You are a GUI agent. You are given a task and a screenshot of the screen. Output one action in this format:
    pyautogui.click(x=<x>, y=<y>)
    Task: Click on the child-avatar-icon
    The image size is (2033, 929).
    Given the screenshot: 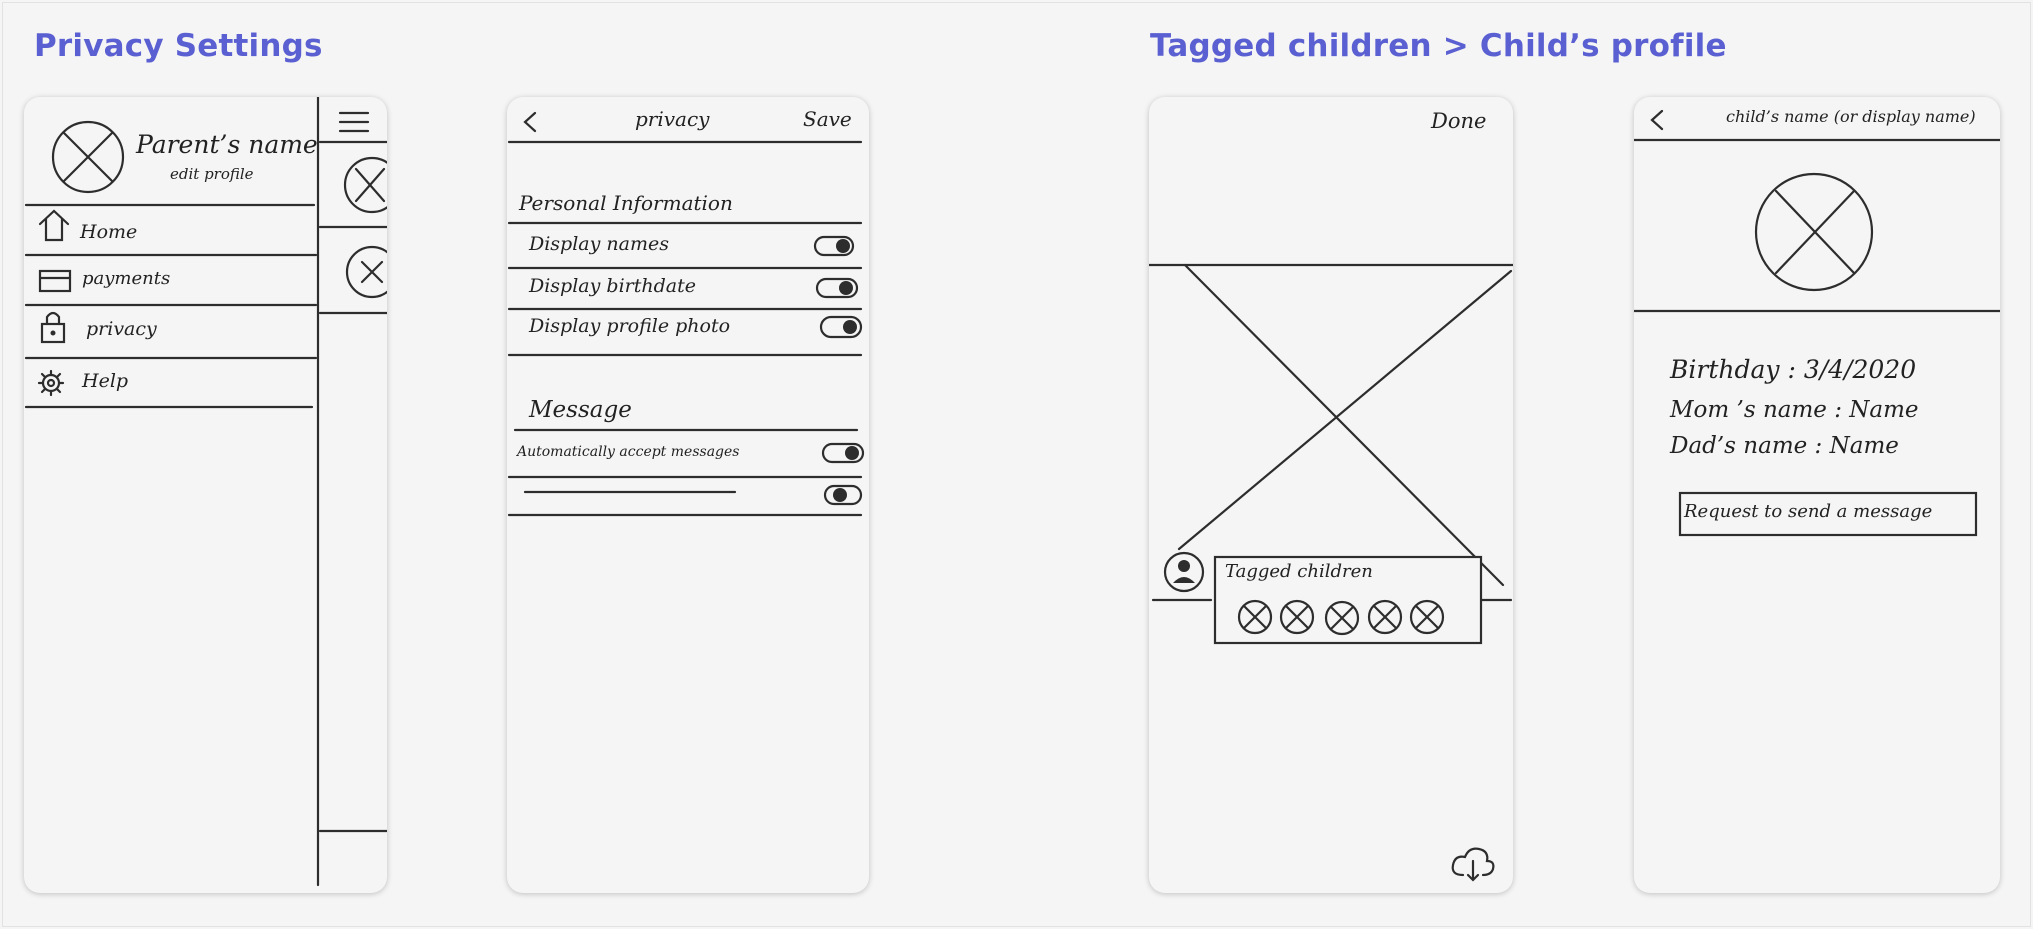 What is the action you would take?
    pyautogui.click(x=1814, y=232)
    